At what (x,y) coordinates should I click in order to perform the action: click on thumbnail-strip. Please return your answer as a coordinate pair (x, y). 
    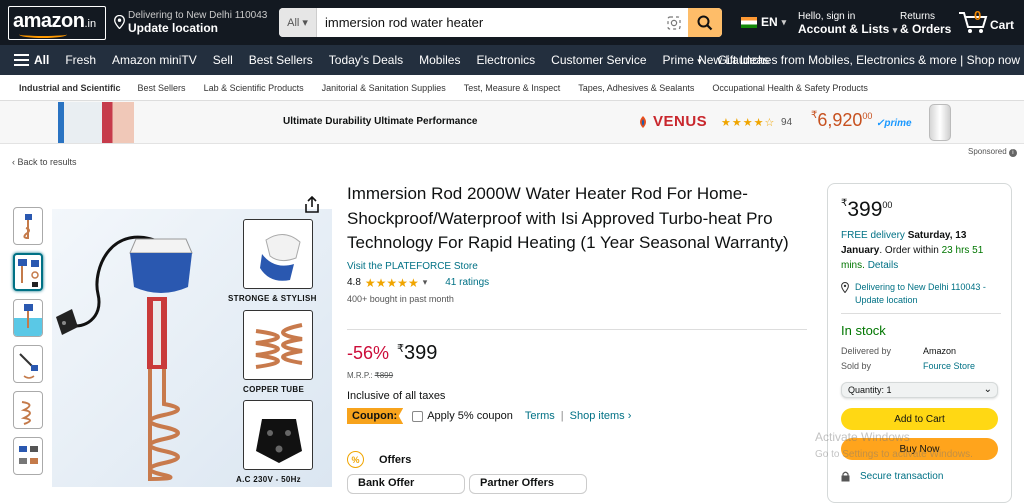
    Looking at the image, I should click on (28, 345).